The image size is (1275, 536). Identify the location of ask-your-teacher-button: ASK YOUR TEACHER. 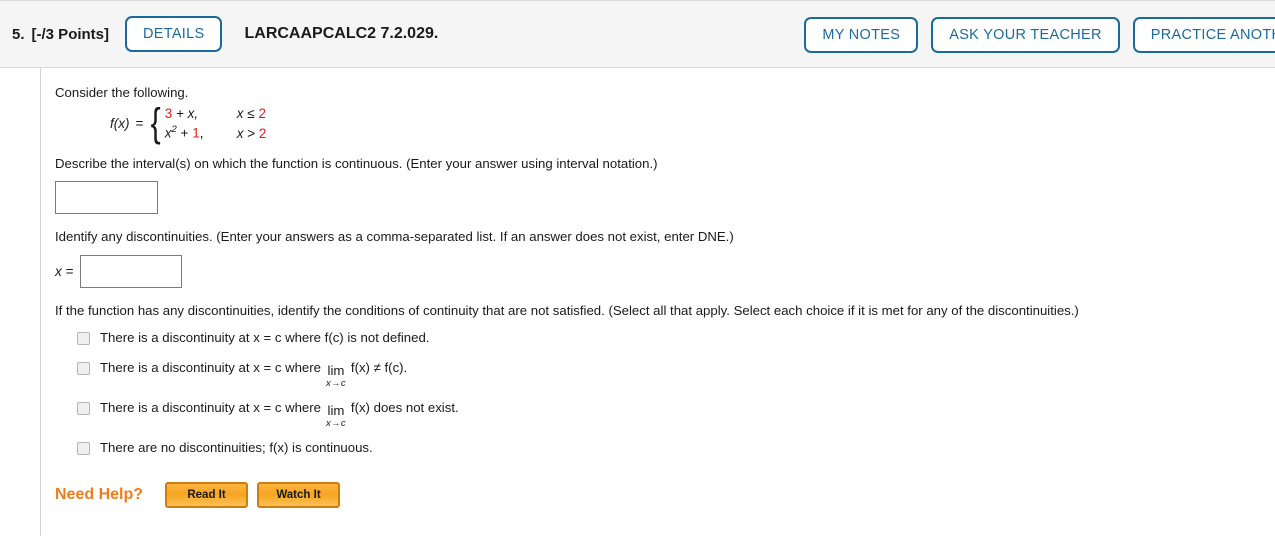
(1025, 35).